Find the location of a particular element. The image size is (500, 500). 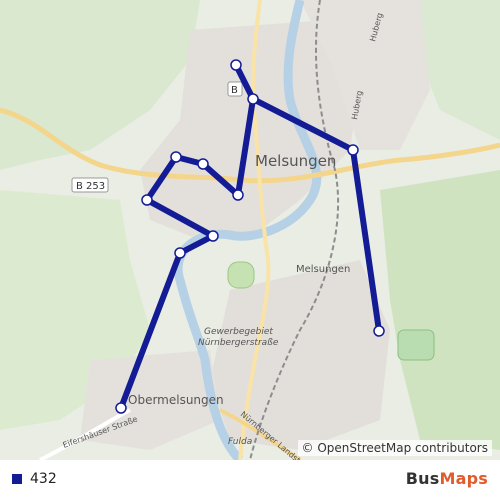

label-obermelsungen: Obermelsungen is located at coordinates (176, 400).